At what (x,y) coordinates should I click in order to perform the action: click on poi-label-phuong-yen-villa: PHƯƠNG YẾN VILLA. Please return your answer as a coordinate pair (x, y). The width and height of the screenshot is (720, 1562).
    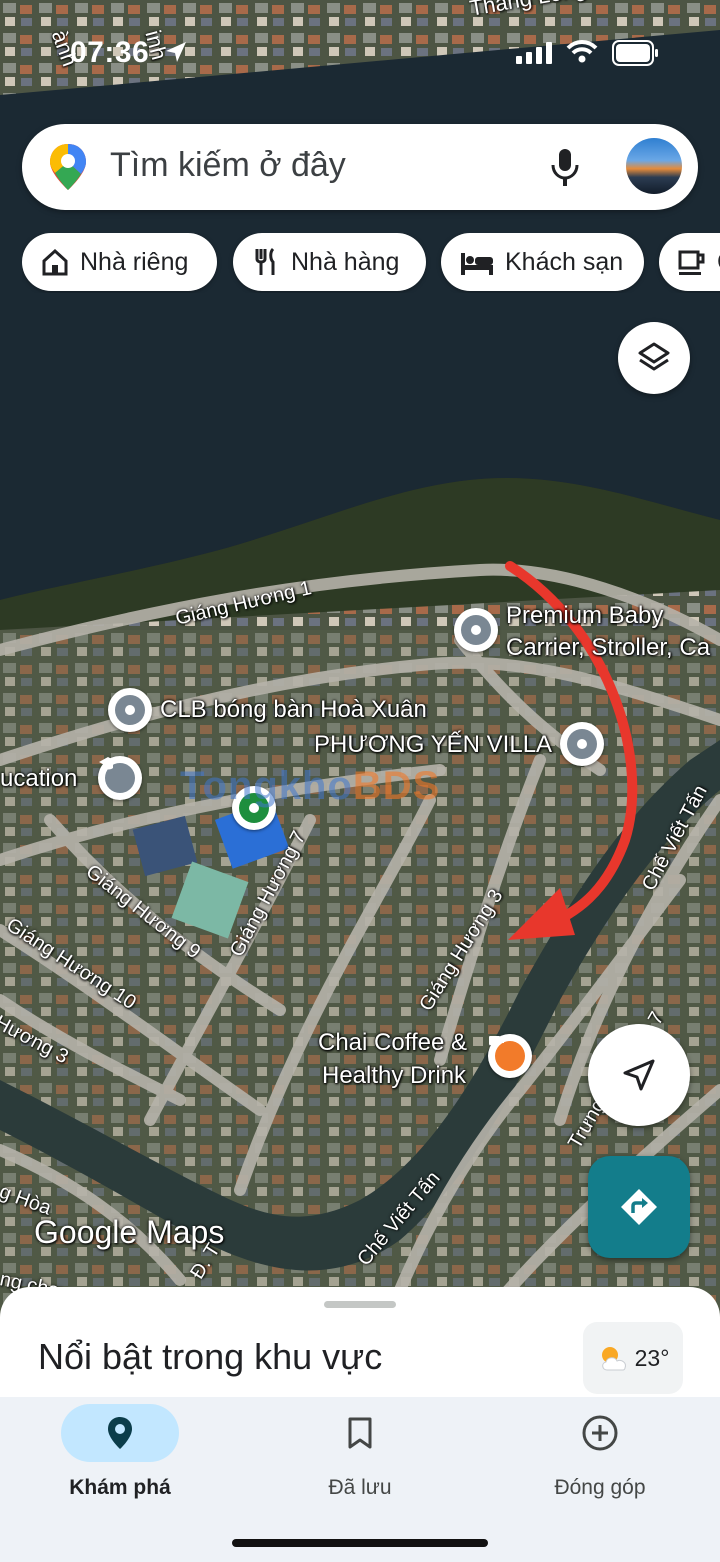
    Looking at the image, I should click on (433, 745).